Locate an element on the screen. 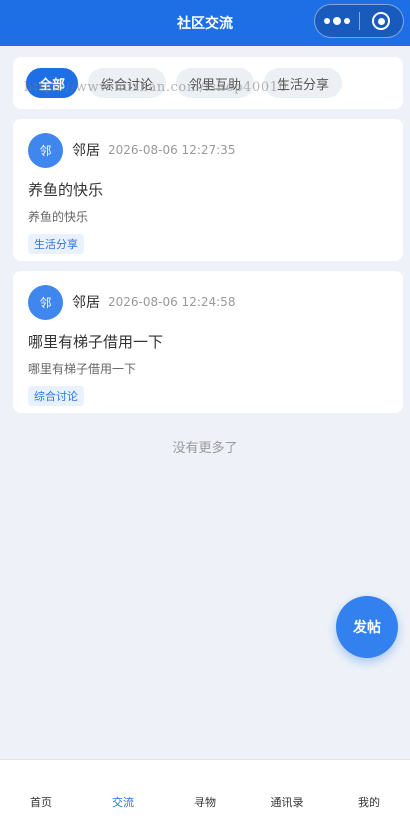  tabbar-community: 交流 is located at coordinates (123, 802).